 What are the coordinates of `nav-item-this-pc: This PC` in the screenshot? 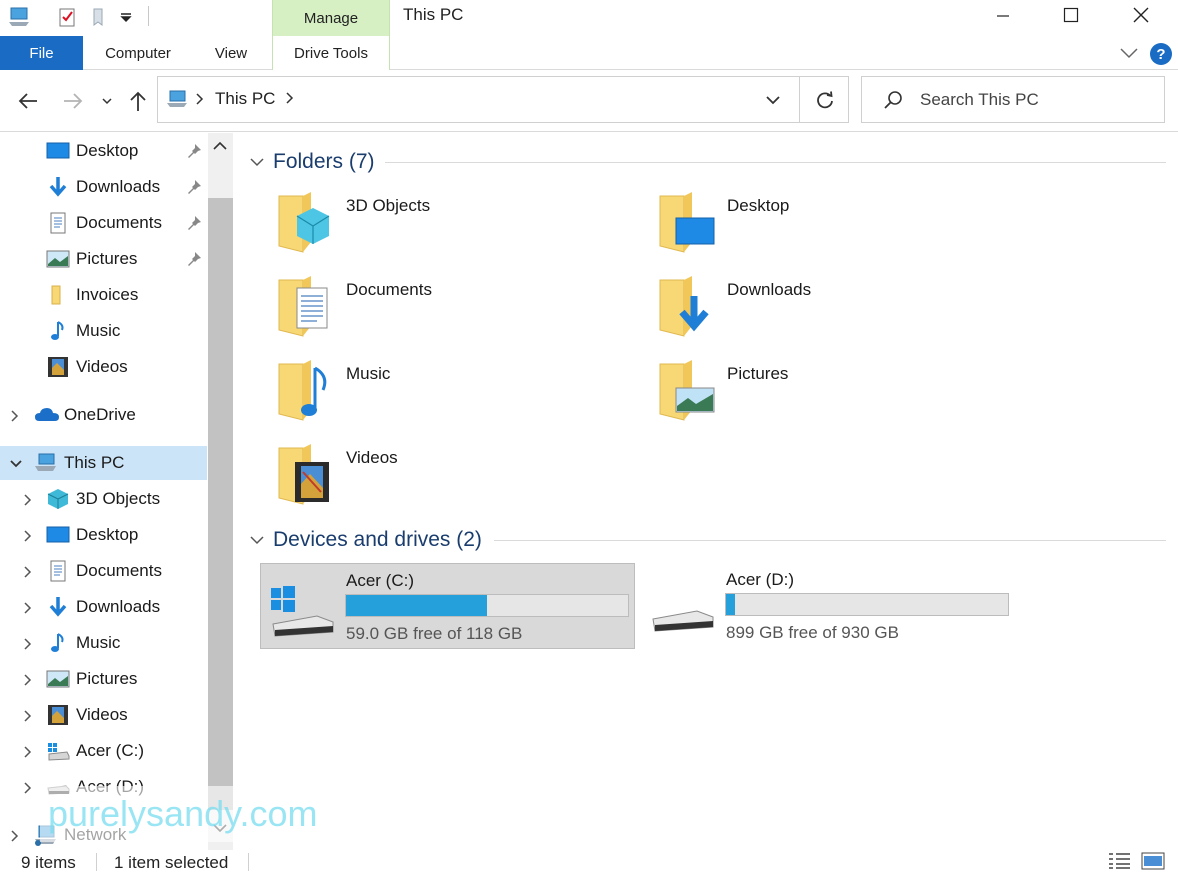 It's located at (103, 463).